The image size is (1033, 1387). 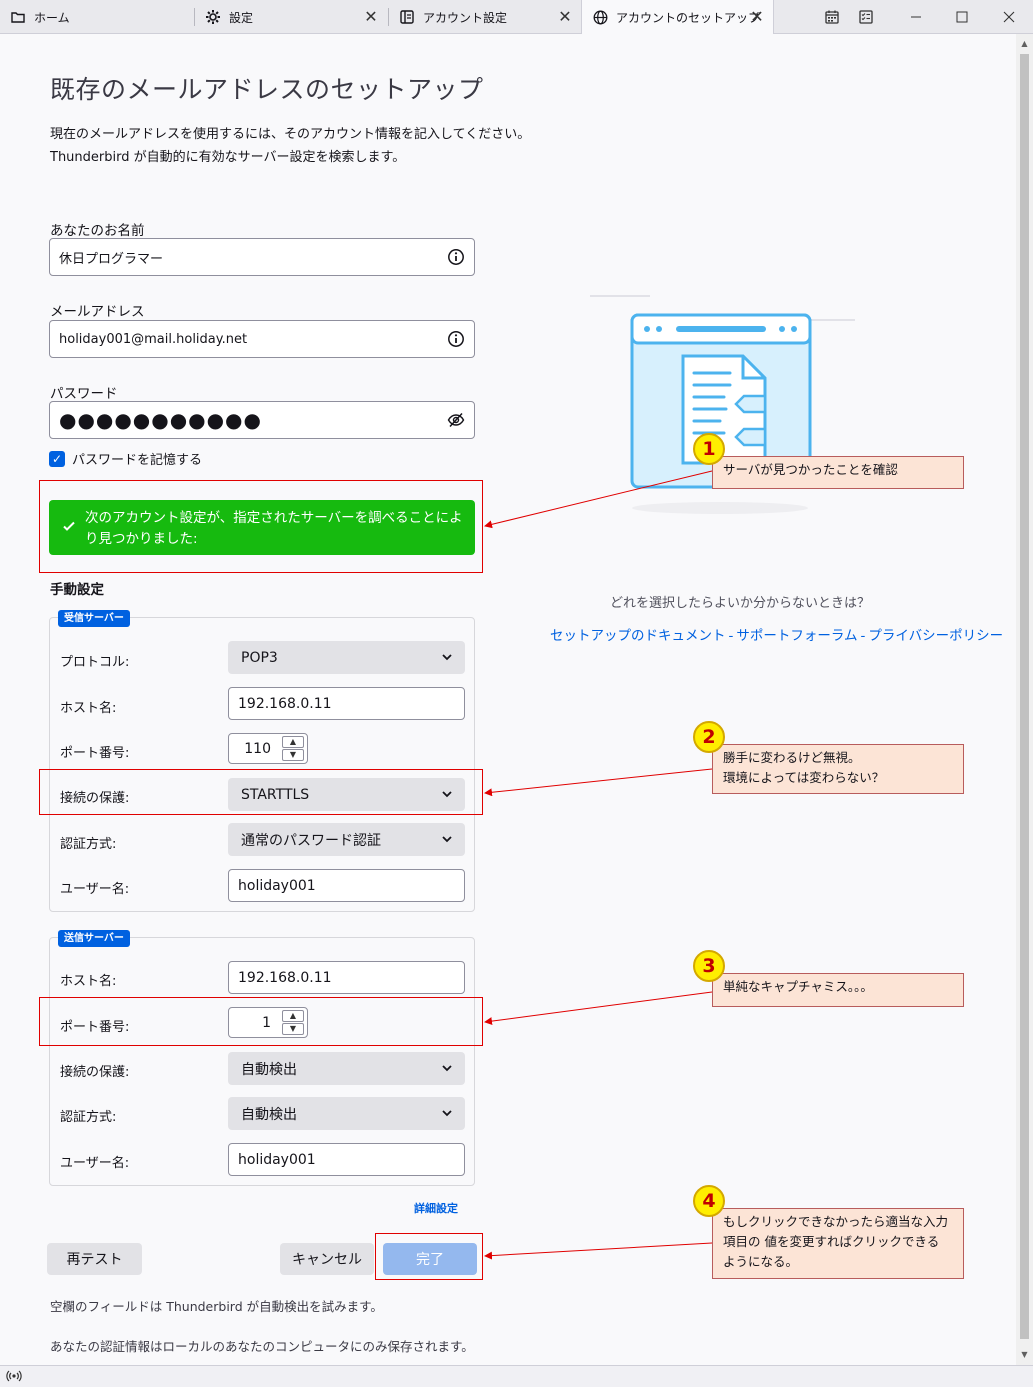 I want to click on tab-label: アカウントのセットアップ, so click(x=688, y=17).